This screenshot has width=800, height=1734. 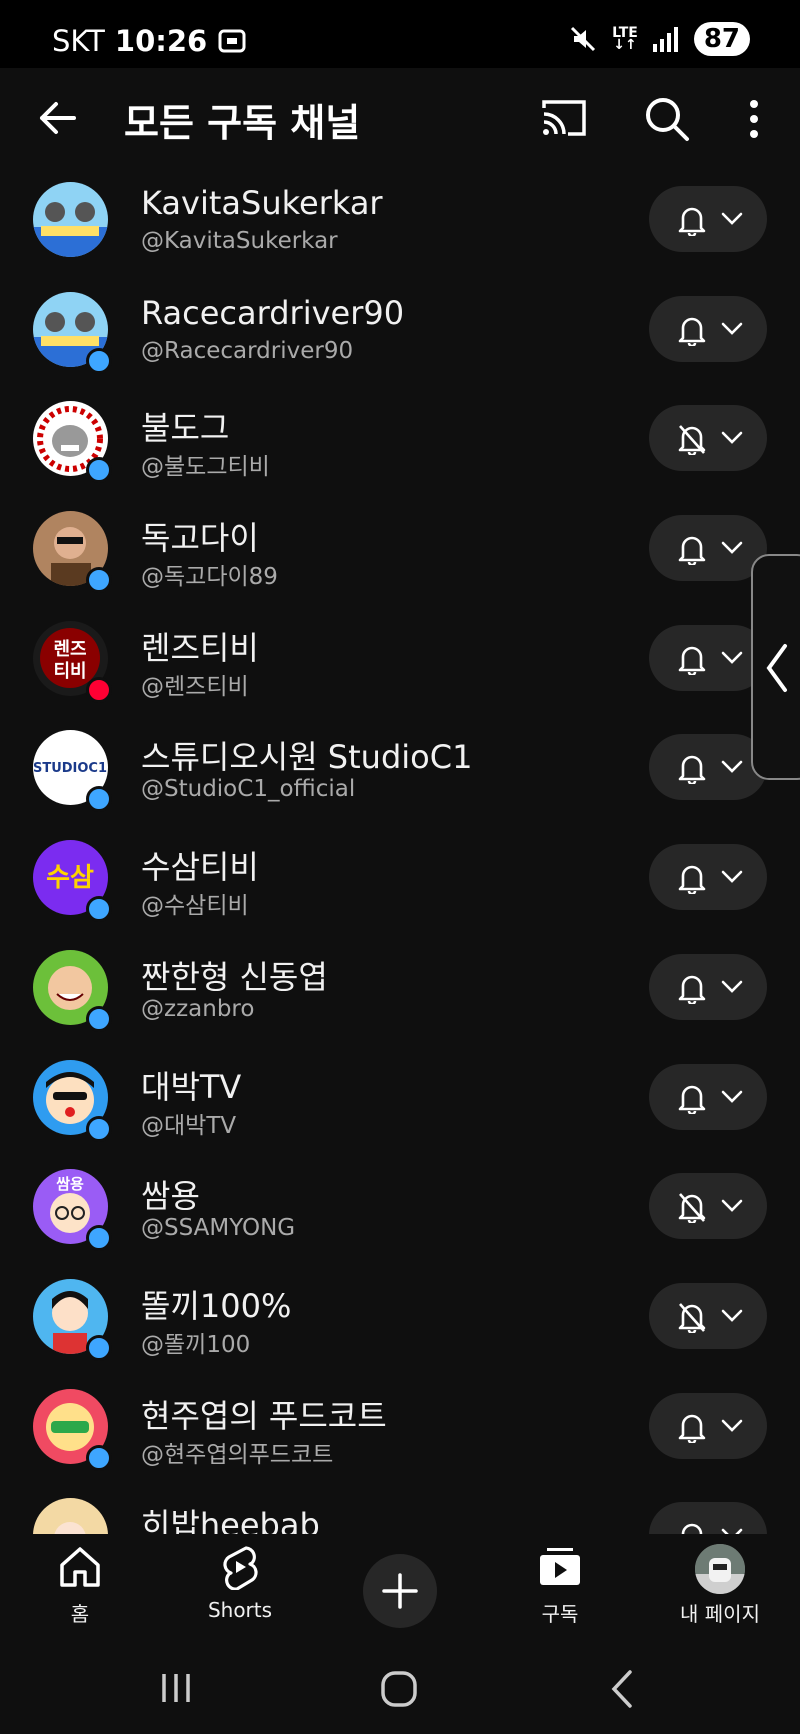 What do you see at coordinates (273, 312) in the screenshot?
I see `channel-name: Racecardriver90` at bounding box center [273, 312].